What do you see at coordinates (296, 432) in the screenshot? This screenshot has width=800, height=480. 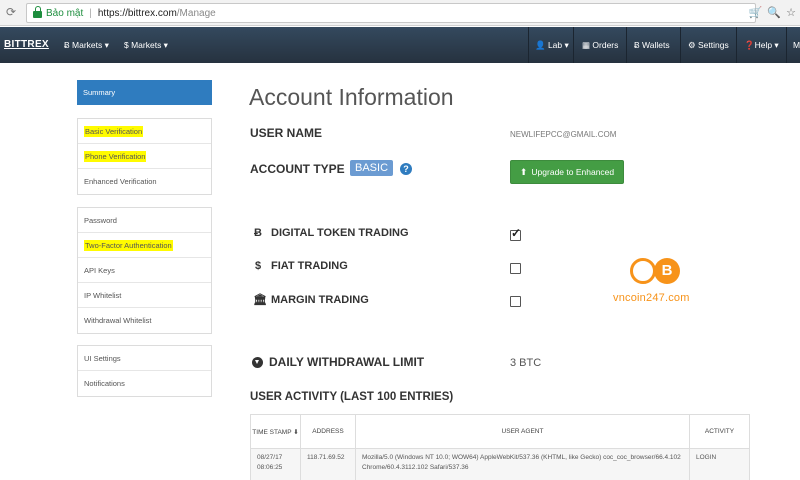 I see `sort-down-icon: ⬇` at bounding box center [296, 432].